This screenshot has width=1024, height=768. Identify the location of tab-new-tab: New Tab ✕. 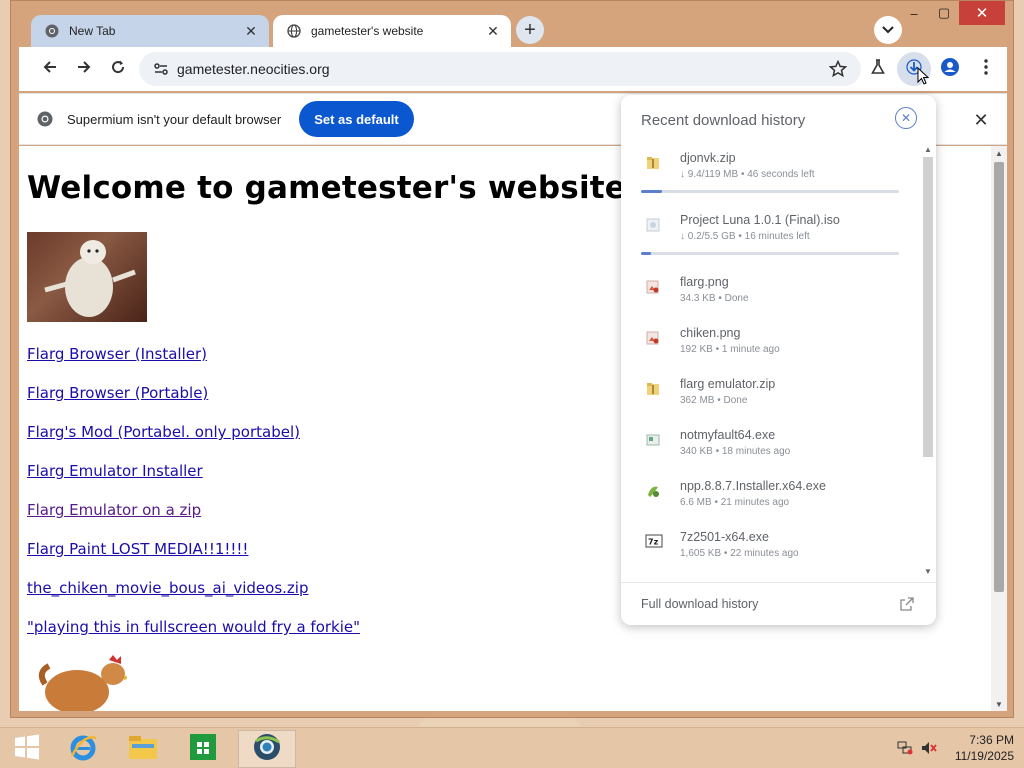
(150, 31).